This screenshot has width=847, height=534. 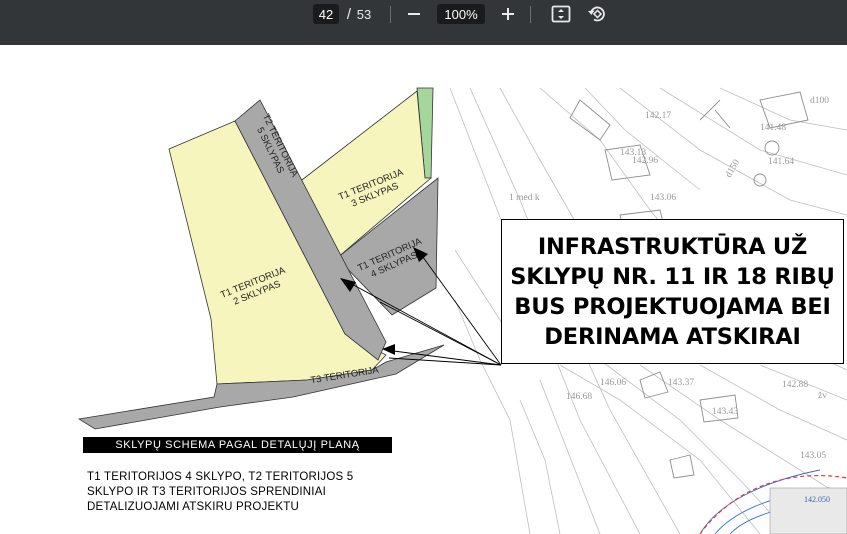 What do you see at coordinates (524, 198) in the screenshot?
I see `svg-text: 1 med k` at bounding box center [524, 198].